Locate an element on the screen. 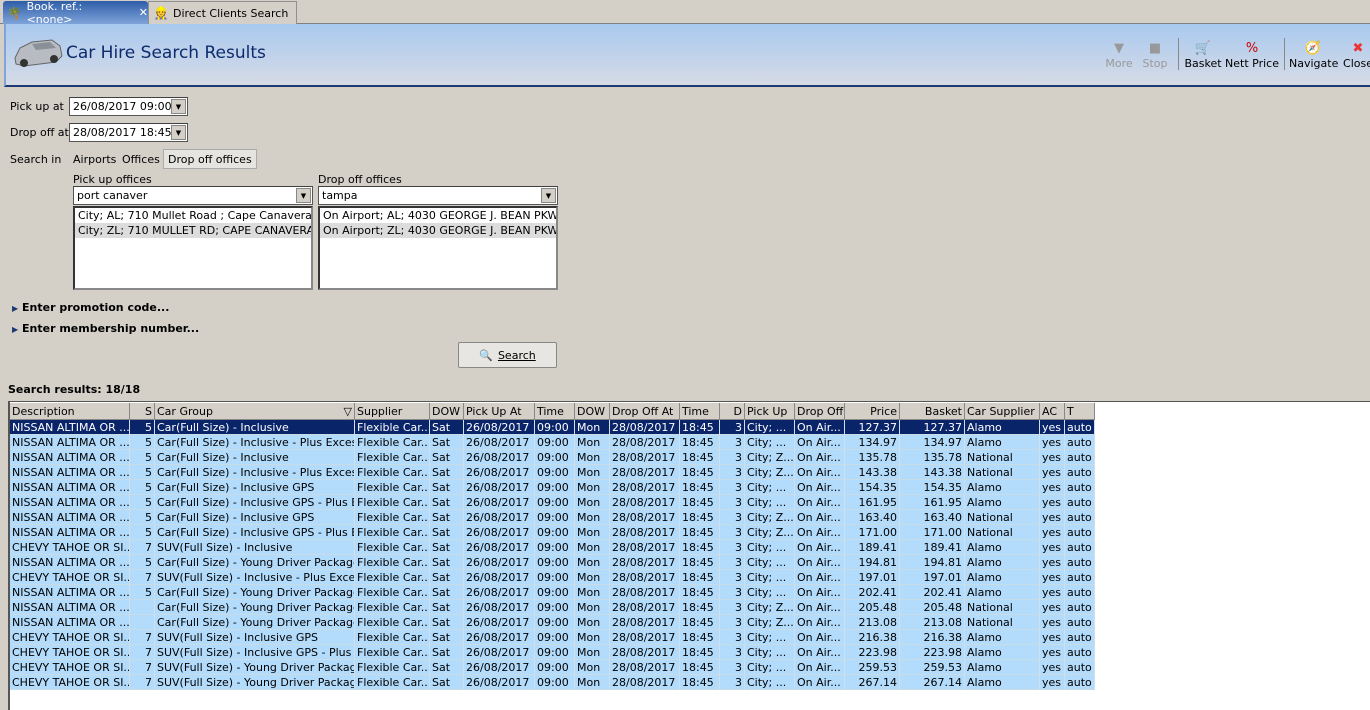 The height and width of the screenshot is (710, 1370). pickup-datetime-field: 26/08/2017 09:00 ▼ is located at coordinates (128, 106).